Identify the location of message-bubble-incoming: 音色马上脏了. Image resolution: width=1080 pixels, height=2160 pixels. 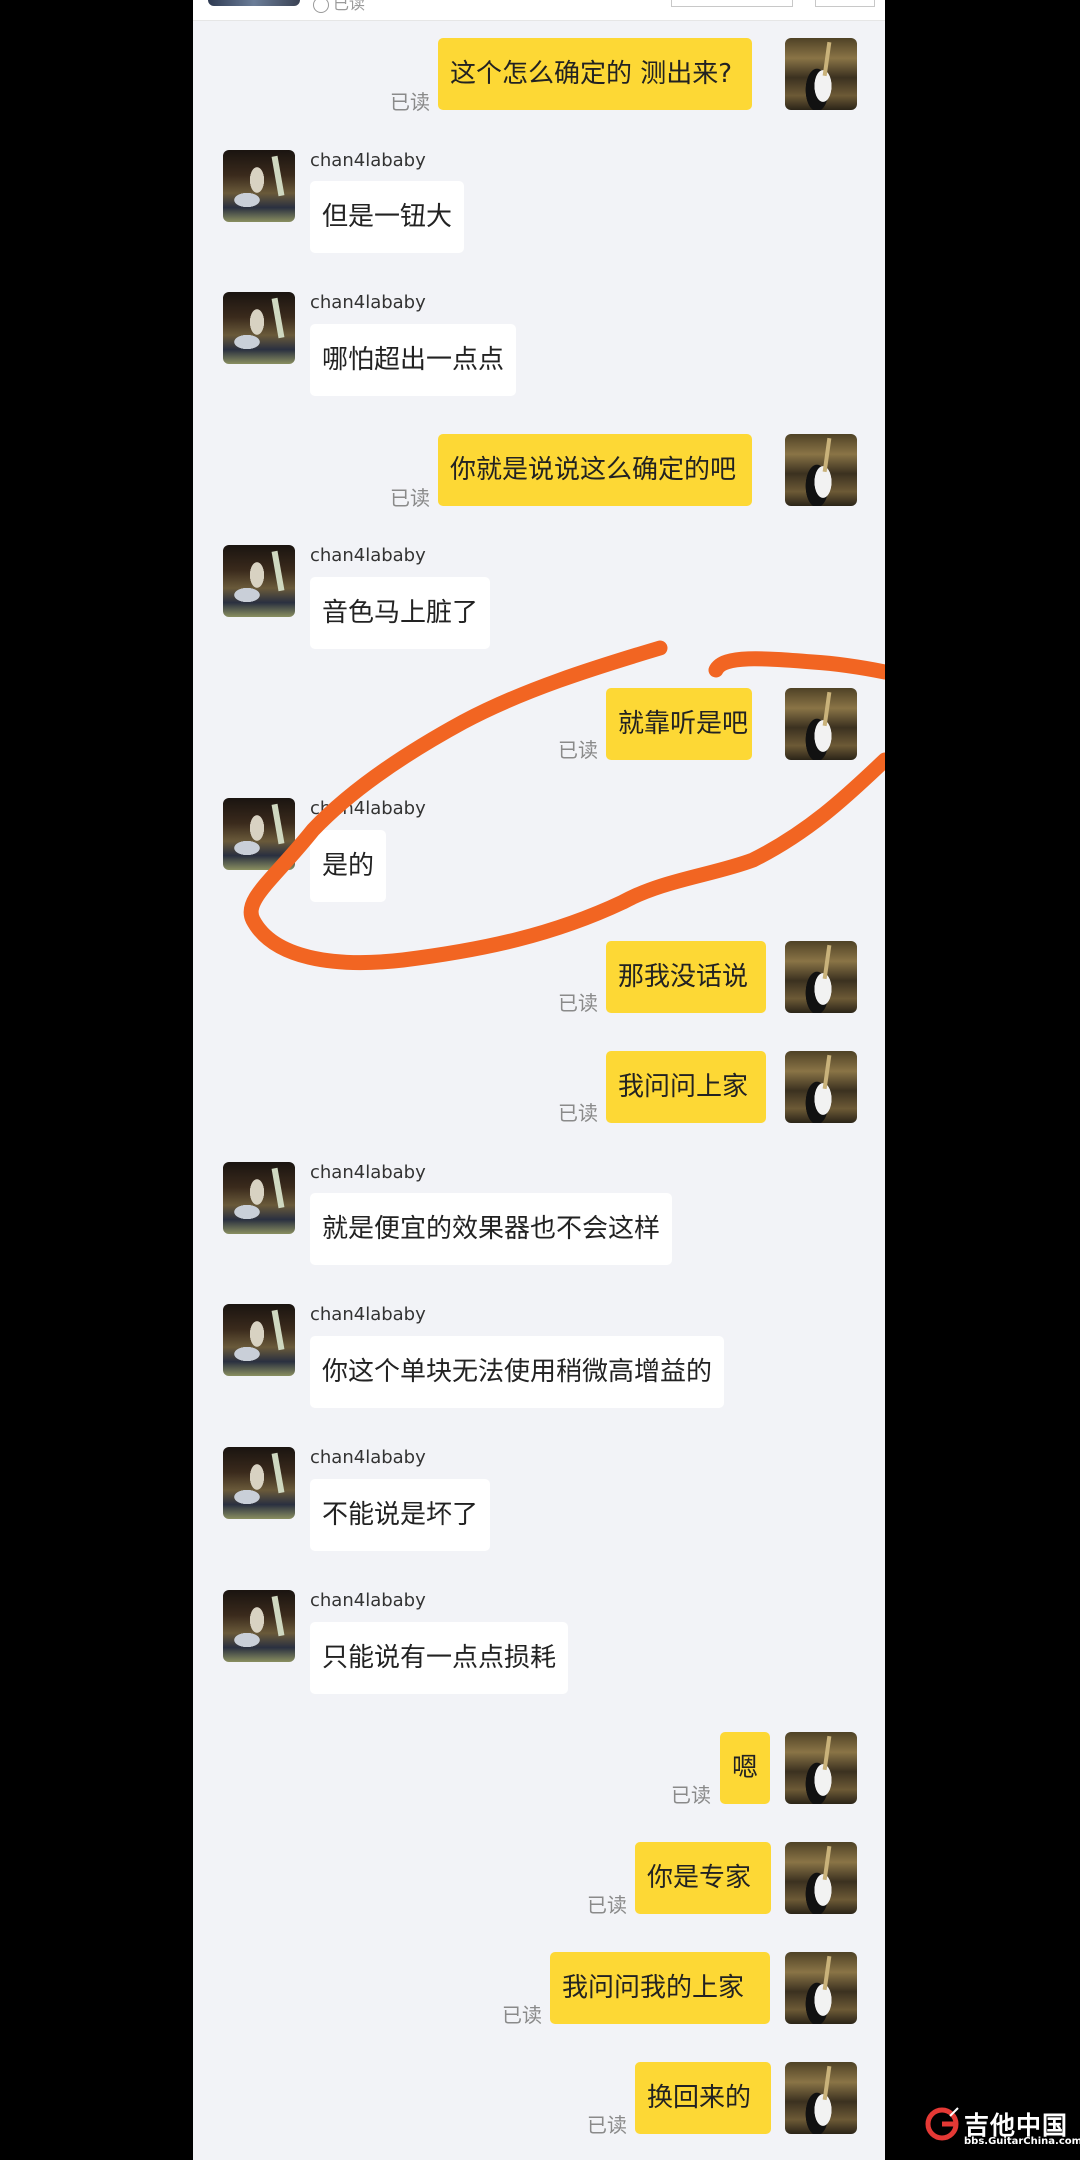
(400, 613).